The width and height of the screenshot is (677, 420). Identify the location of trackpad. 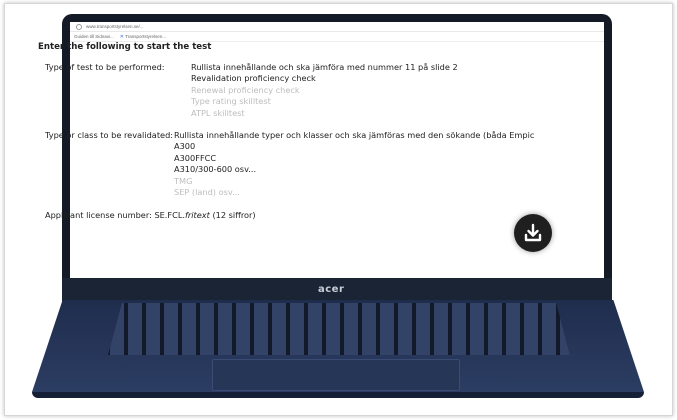
(336, 375).